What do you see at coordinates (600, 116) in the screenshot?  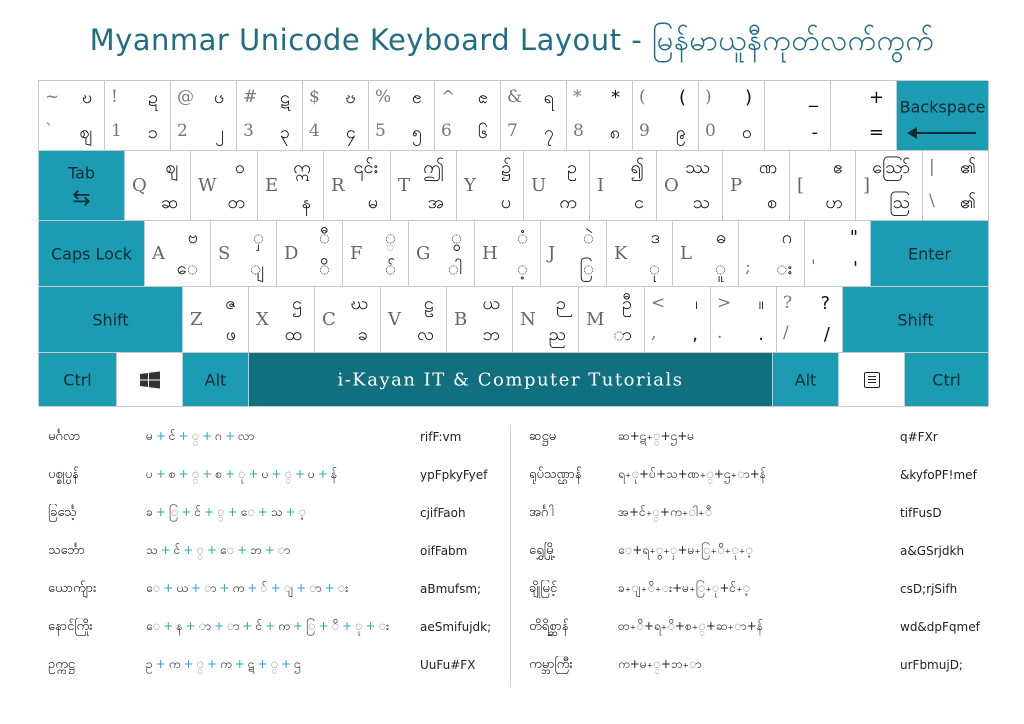 I see `key-r1-8: * 8 * ၈` at bounding box center [600, 116].